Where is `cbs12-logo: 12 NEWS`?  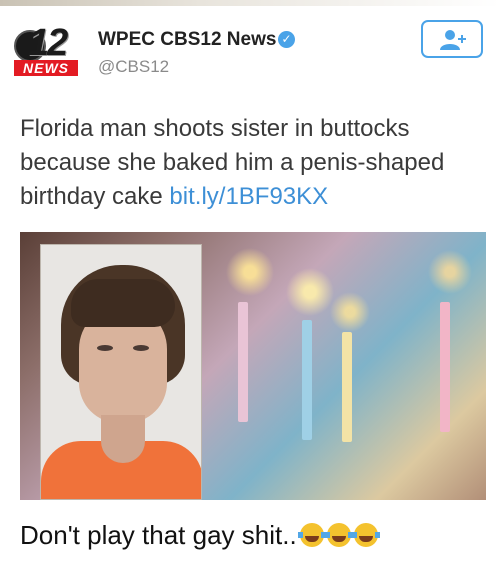 cbs12-logo: 12 NEWS is located at coordinates (46, 49).